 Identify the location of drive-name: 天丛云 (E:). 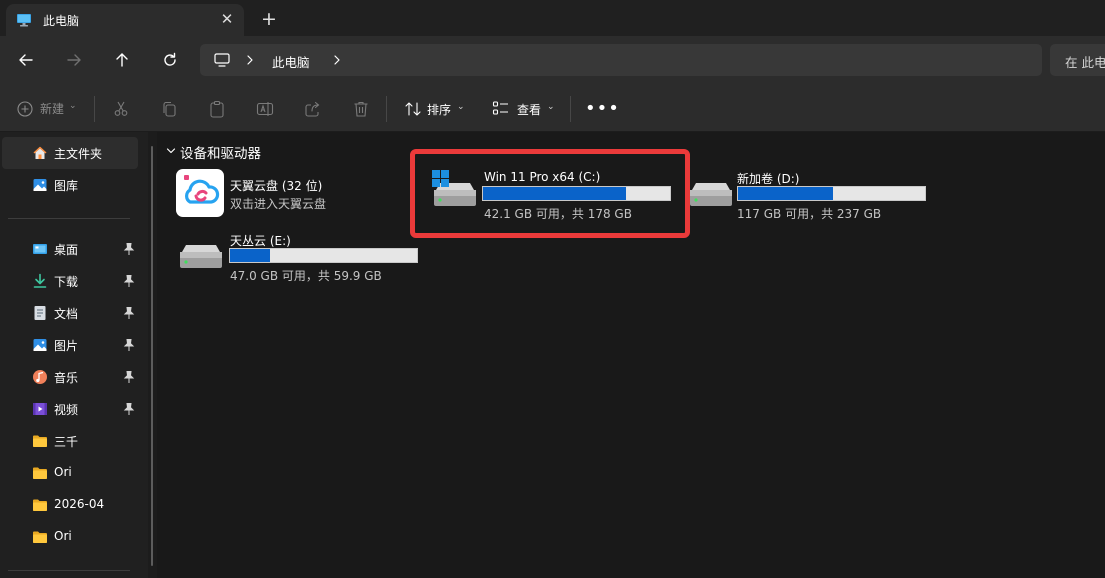
(260, 241).